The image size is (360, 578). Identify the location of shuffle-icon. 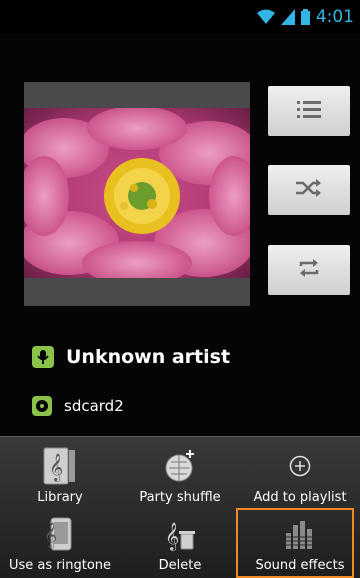
(309, 190).